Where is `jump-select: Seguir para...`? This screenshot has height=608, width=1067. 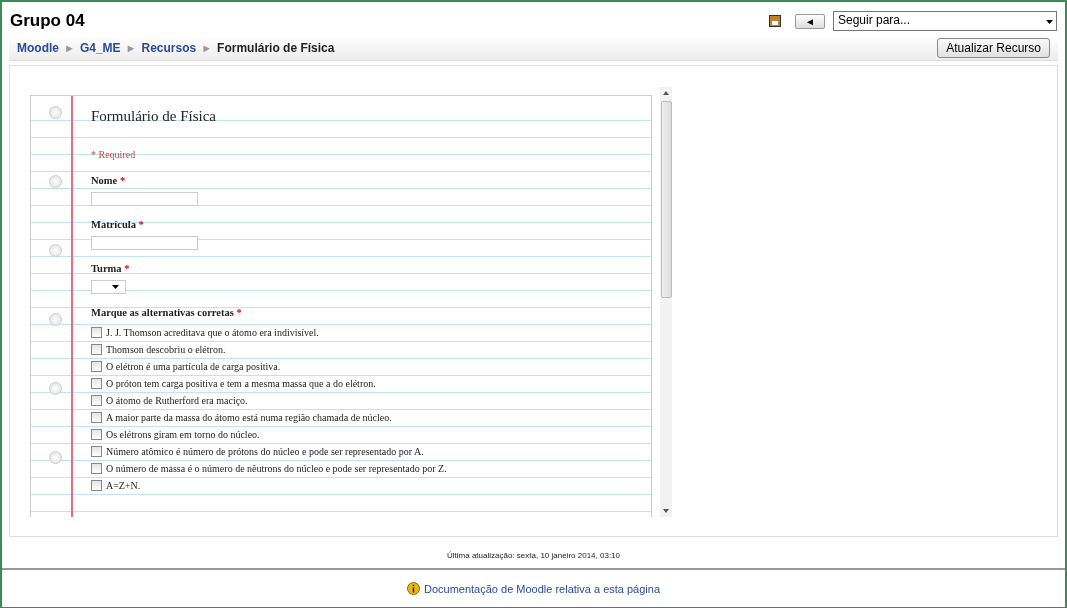 jump-select: Seguir para... is located at coordinates (945, 21).